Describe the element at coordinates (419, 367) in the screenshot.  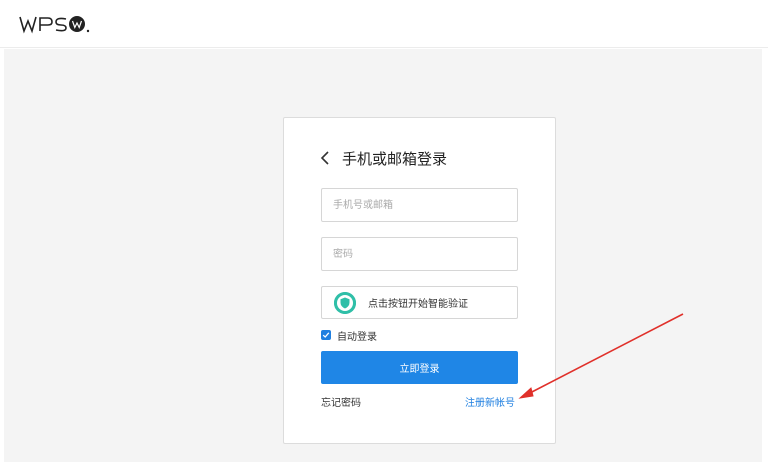
I see `login-button: 立即登录` at that location.